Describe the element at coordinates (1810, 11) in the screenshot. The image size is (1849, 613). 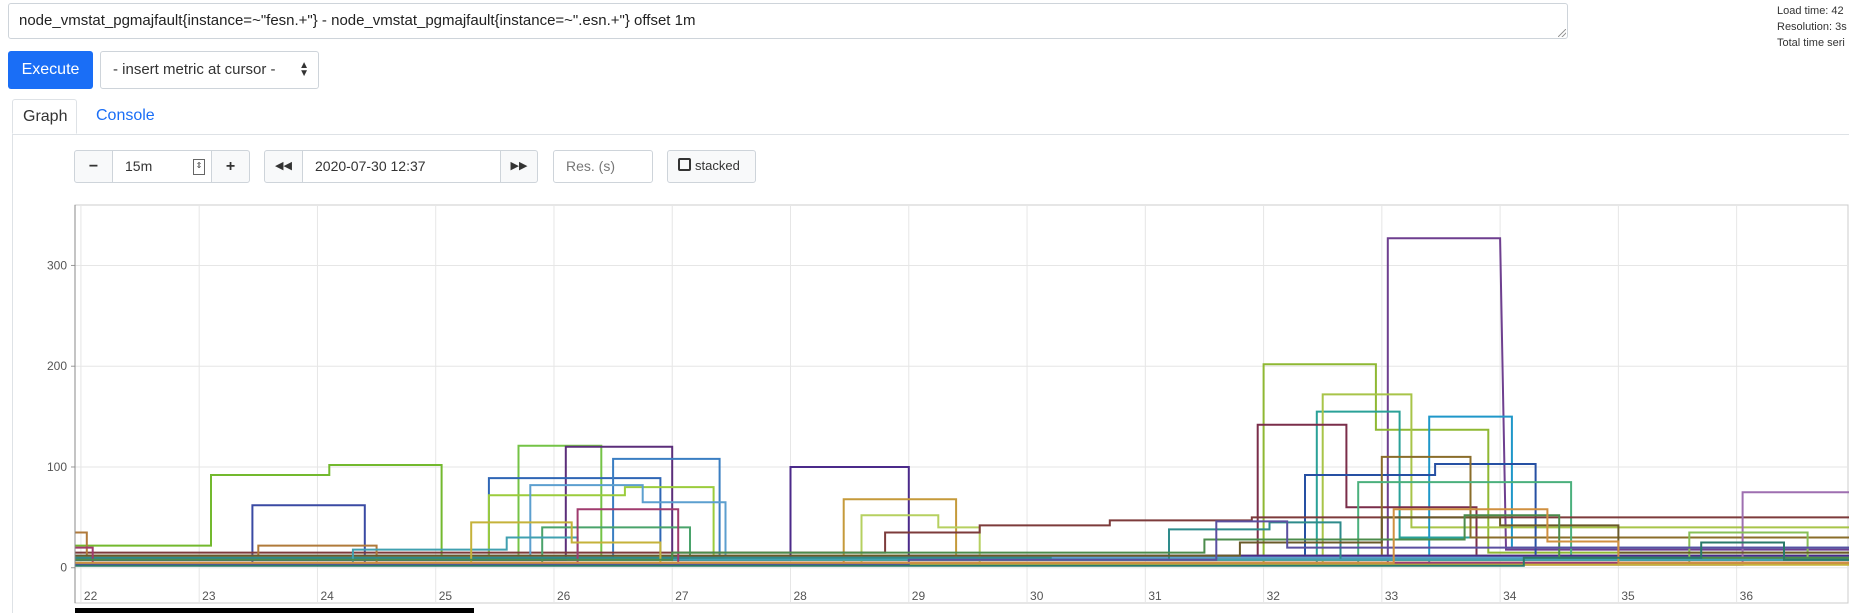
I see `load-time-text: Load time: 42` at that location.